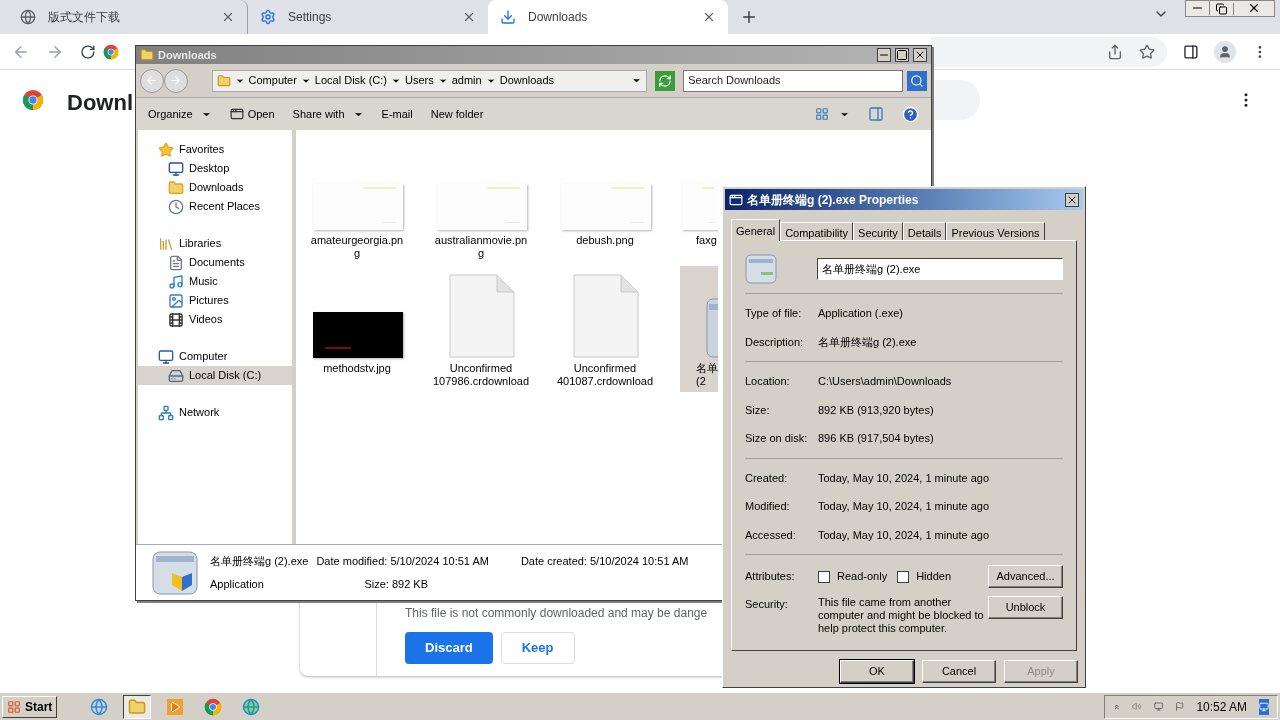  What do you see at coordinates (137, 706) in the screenshot?
I see `taskbar-app` at bounding box center [137, 706].